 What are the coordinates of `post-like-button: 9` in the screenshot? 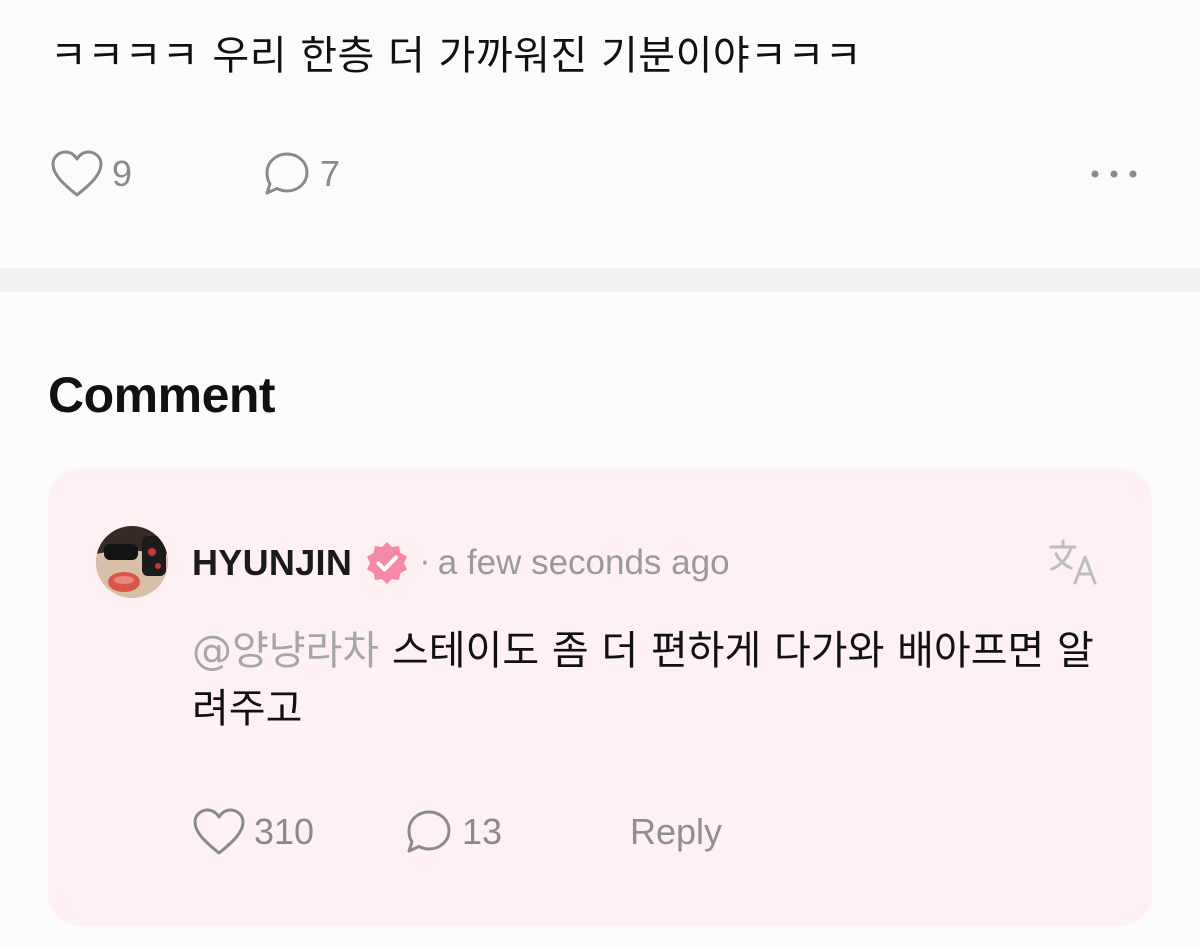 It's located at (91, 174).